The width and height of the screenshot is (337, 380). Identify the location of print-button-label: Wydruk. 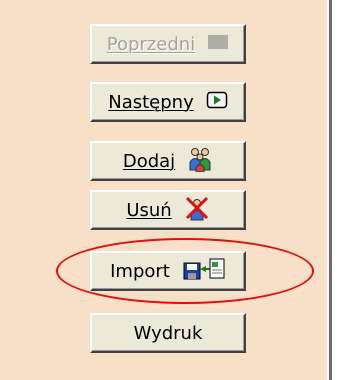
(168, 333).